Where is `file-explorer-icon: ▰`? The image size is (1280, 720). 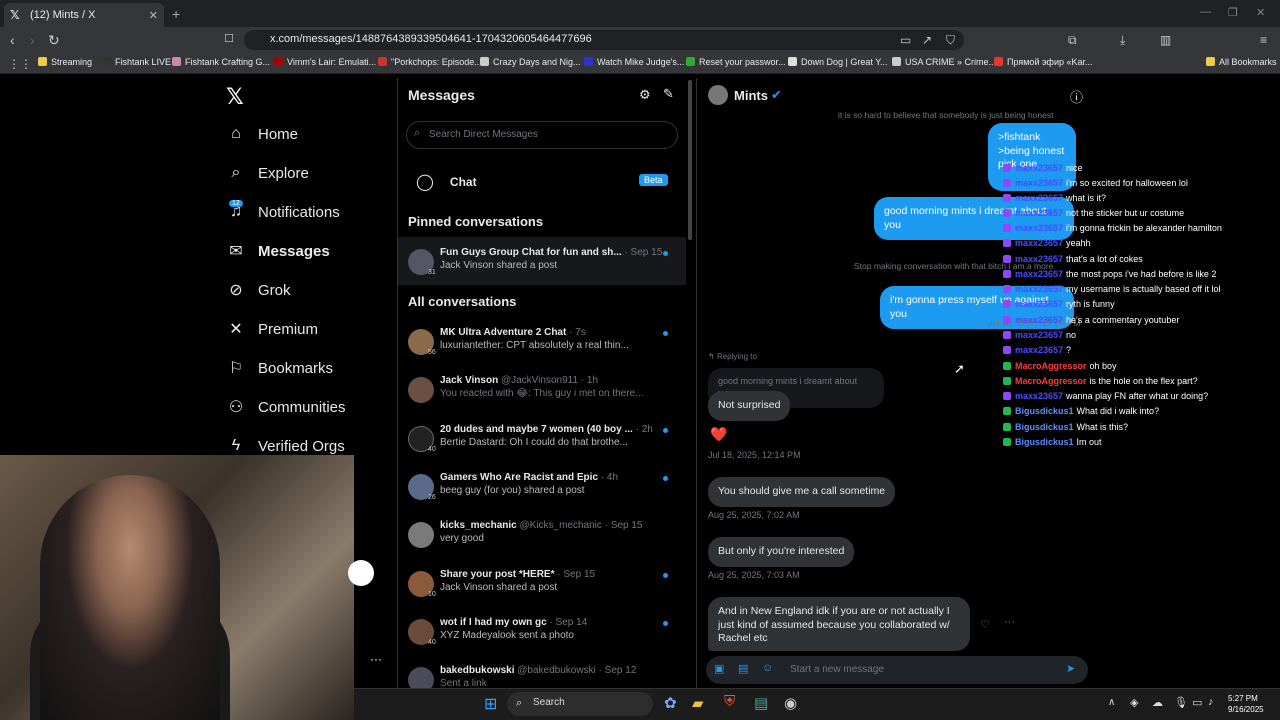
file-explorer-icon: ▰ is located at coordinates (698, 703).